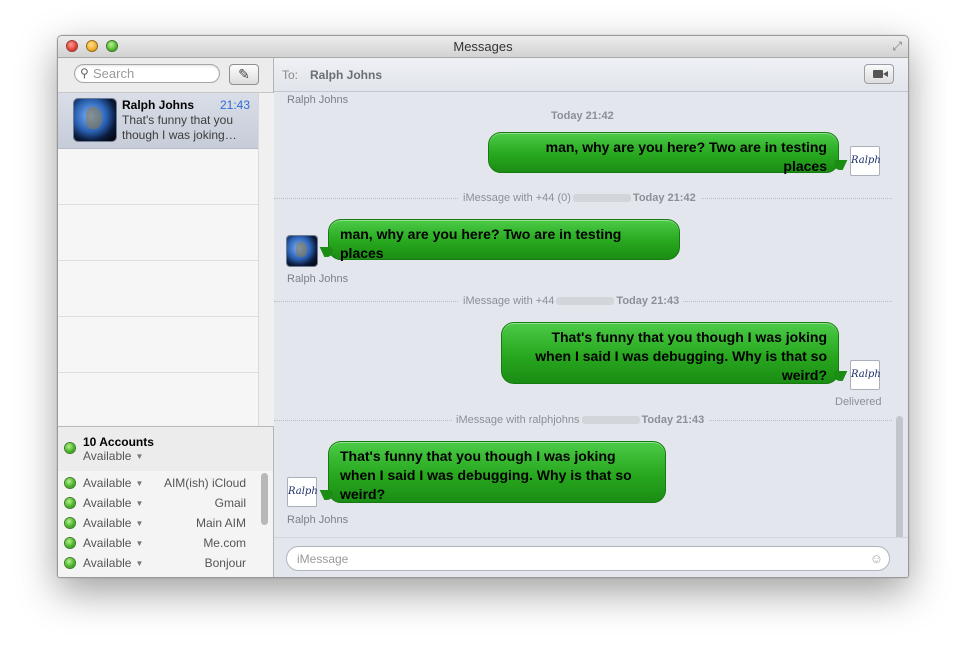 This screenshot has width=964, height=656. I want to click on conversation-time: 21:43, so click(234, 105).